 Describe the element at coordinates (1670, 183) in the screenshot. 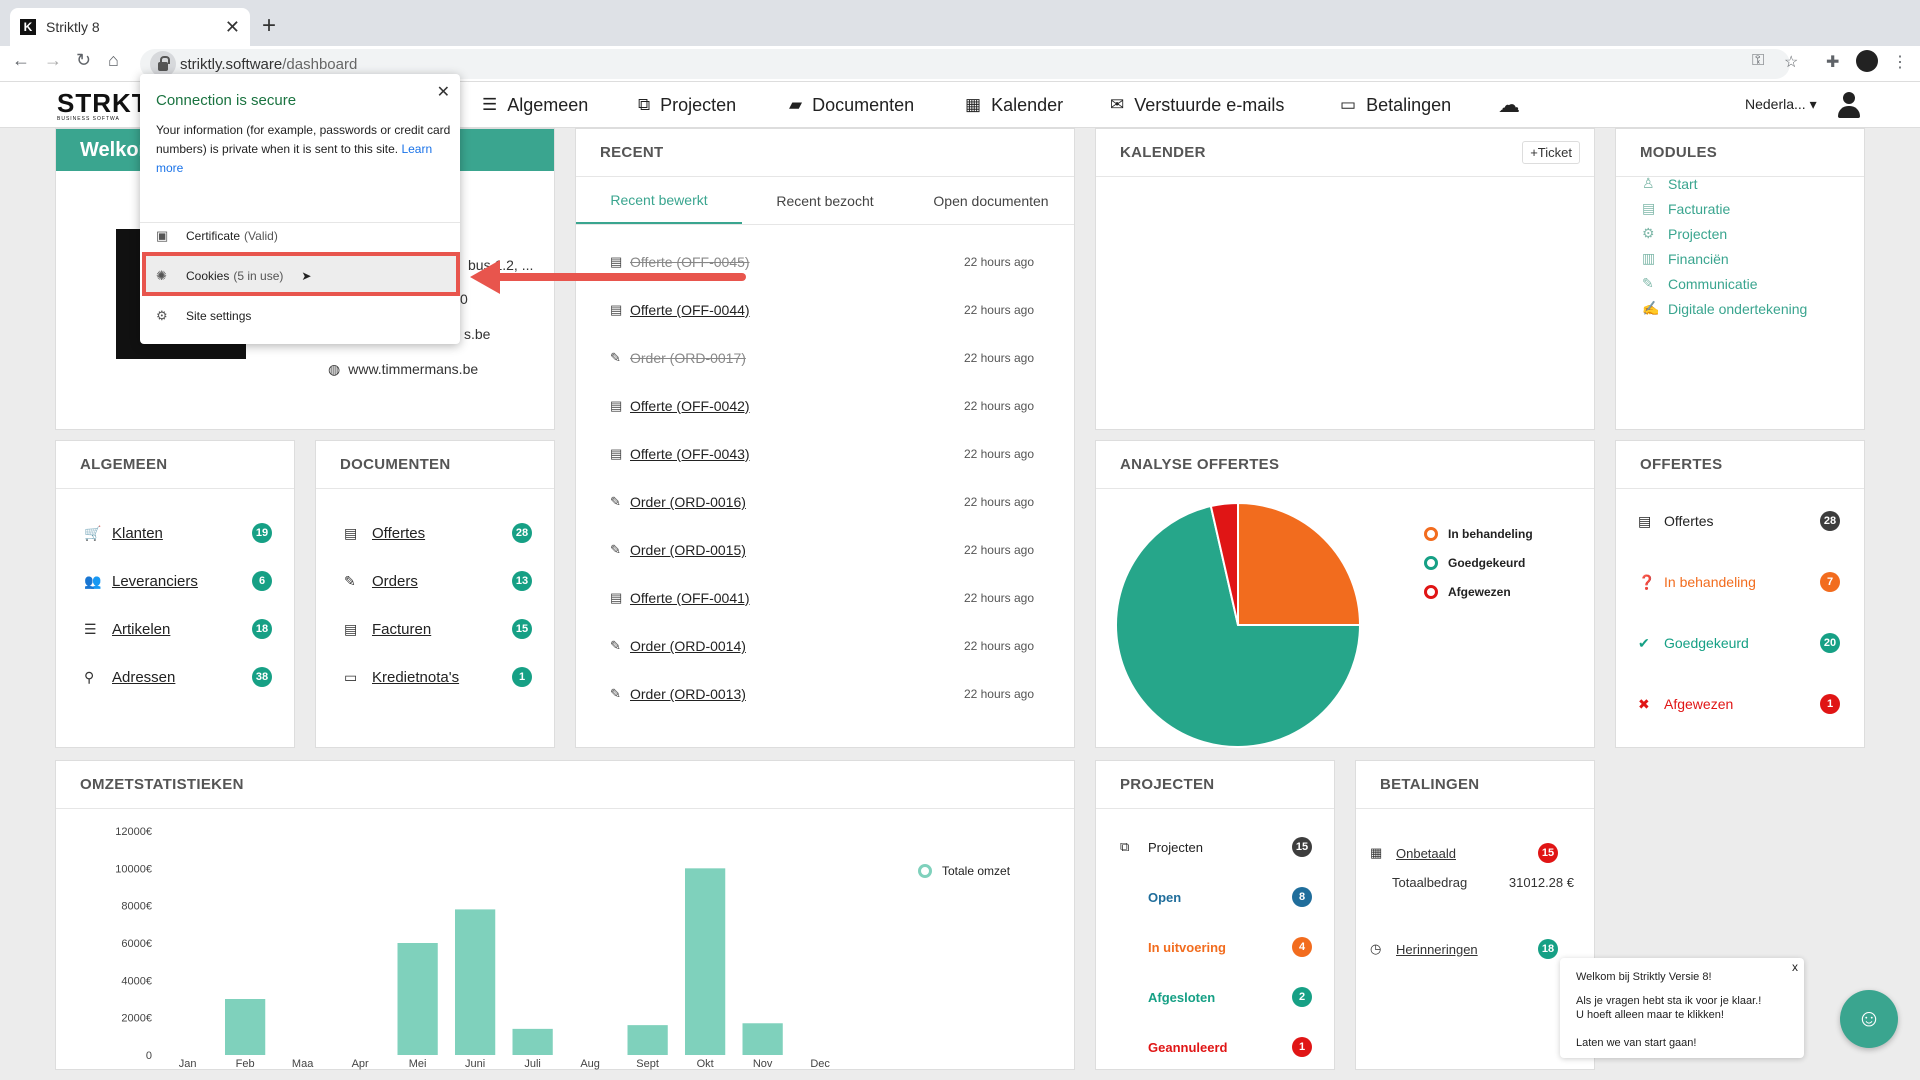

I see `module-start: ♙ Start` at that location.